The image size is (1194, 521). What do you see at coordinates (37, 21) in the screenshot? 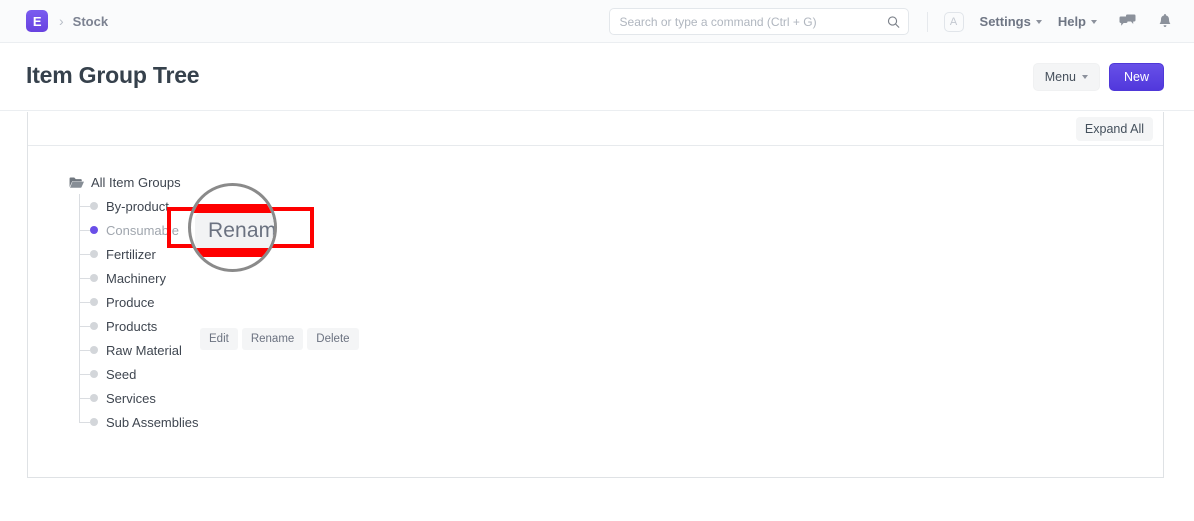
I see `app-logo: E` at bounding box center [37, 21].